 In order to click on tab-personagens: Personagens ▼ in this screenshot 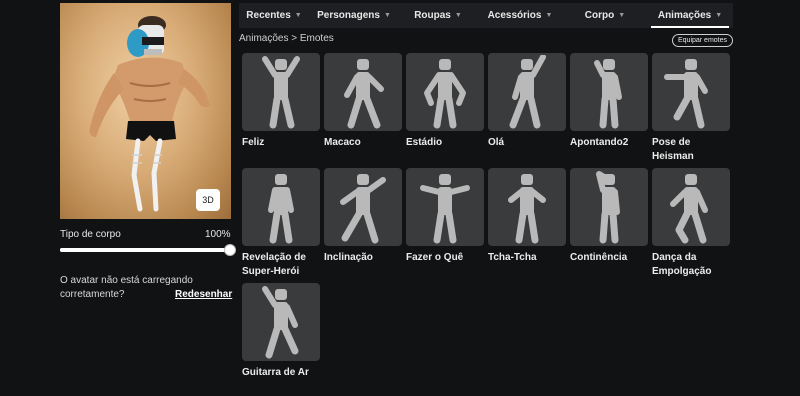, I will do `click(354, 15)`.